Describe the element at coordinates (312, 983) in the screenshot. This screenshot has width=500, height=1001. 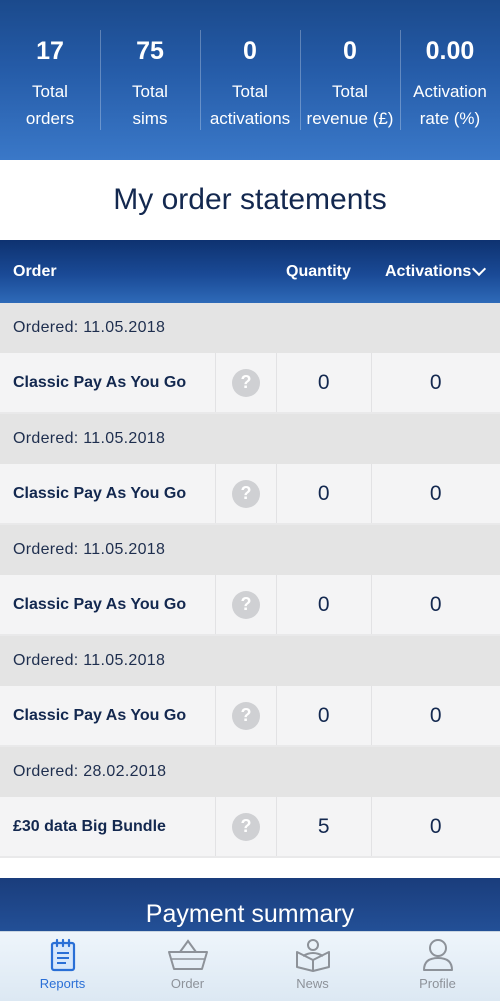
I see `tab-label: News` at that location.